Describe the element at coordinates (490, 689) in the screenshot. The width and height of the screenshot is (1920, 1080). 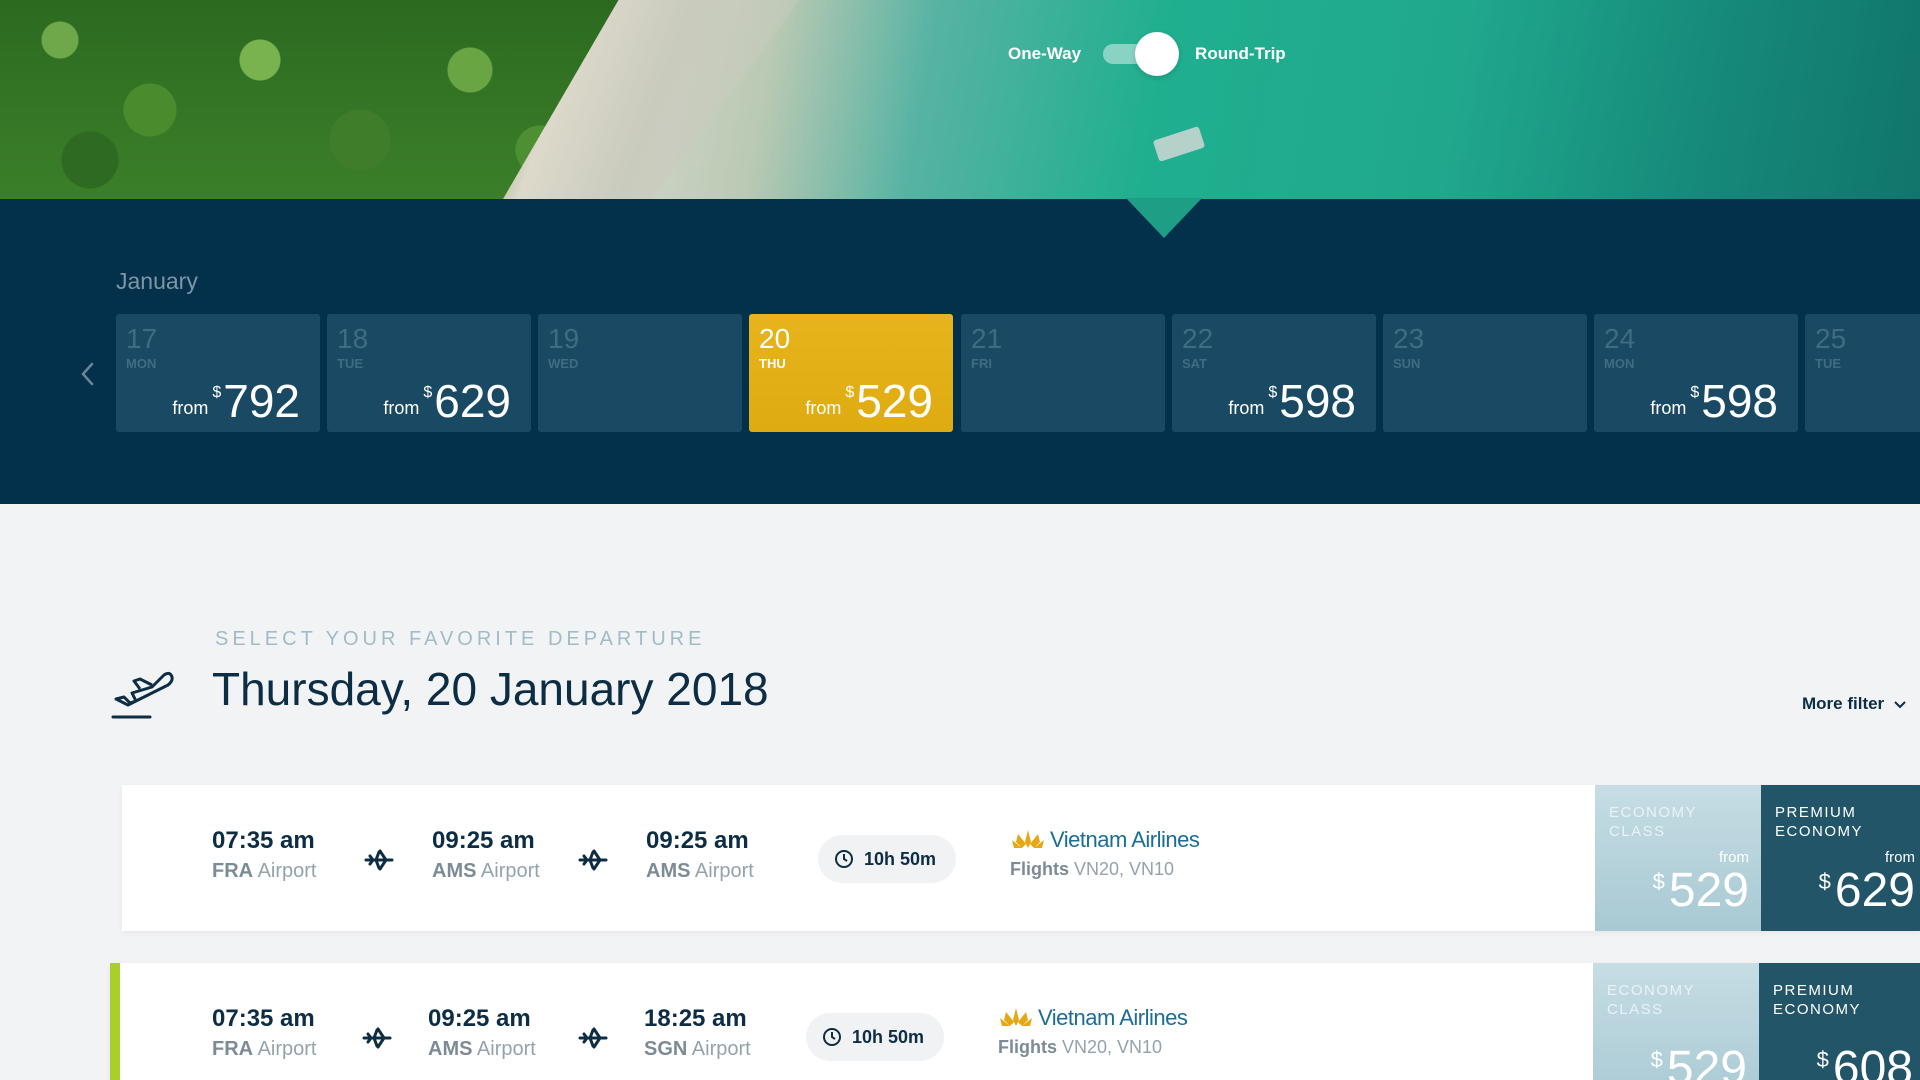
I see `page-title: Thursday, 20 January 2018` at that location.